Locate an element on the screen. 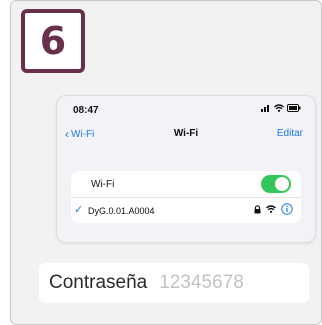  wifi-navbar: ‹ Wi-Fi Wi-Fi Editar is located at coordinates (186, 136).